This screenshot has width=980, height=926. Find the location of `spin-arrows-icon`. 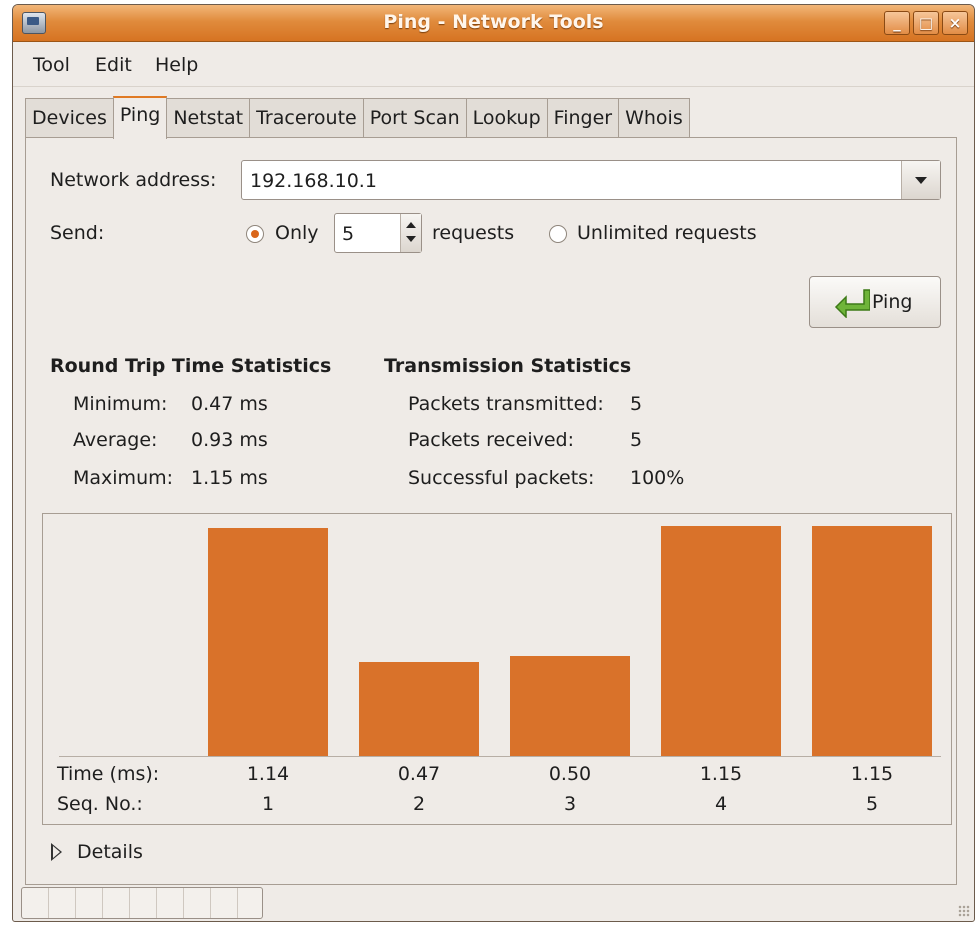

spin-arrows-icon is located at coordinates (410, 233).